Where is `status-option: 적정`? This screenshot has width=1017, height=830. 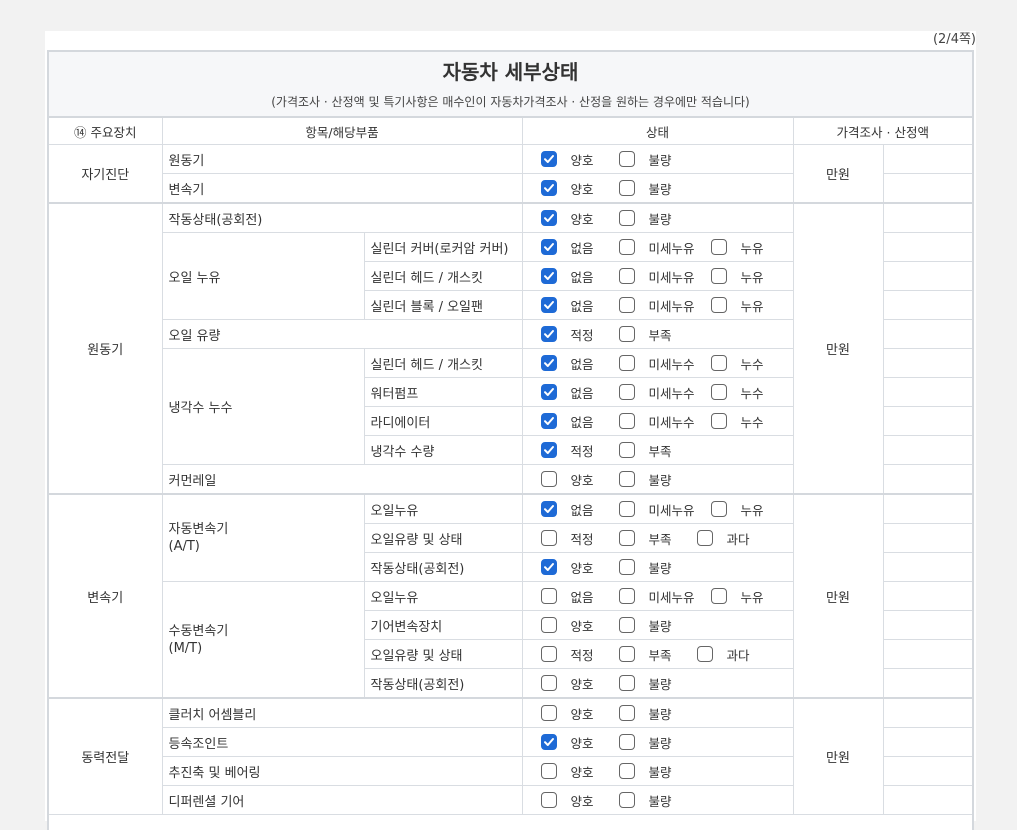
status-option: 적정 is located at coordinates (574, 538).